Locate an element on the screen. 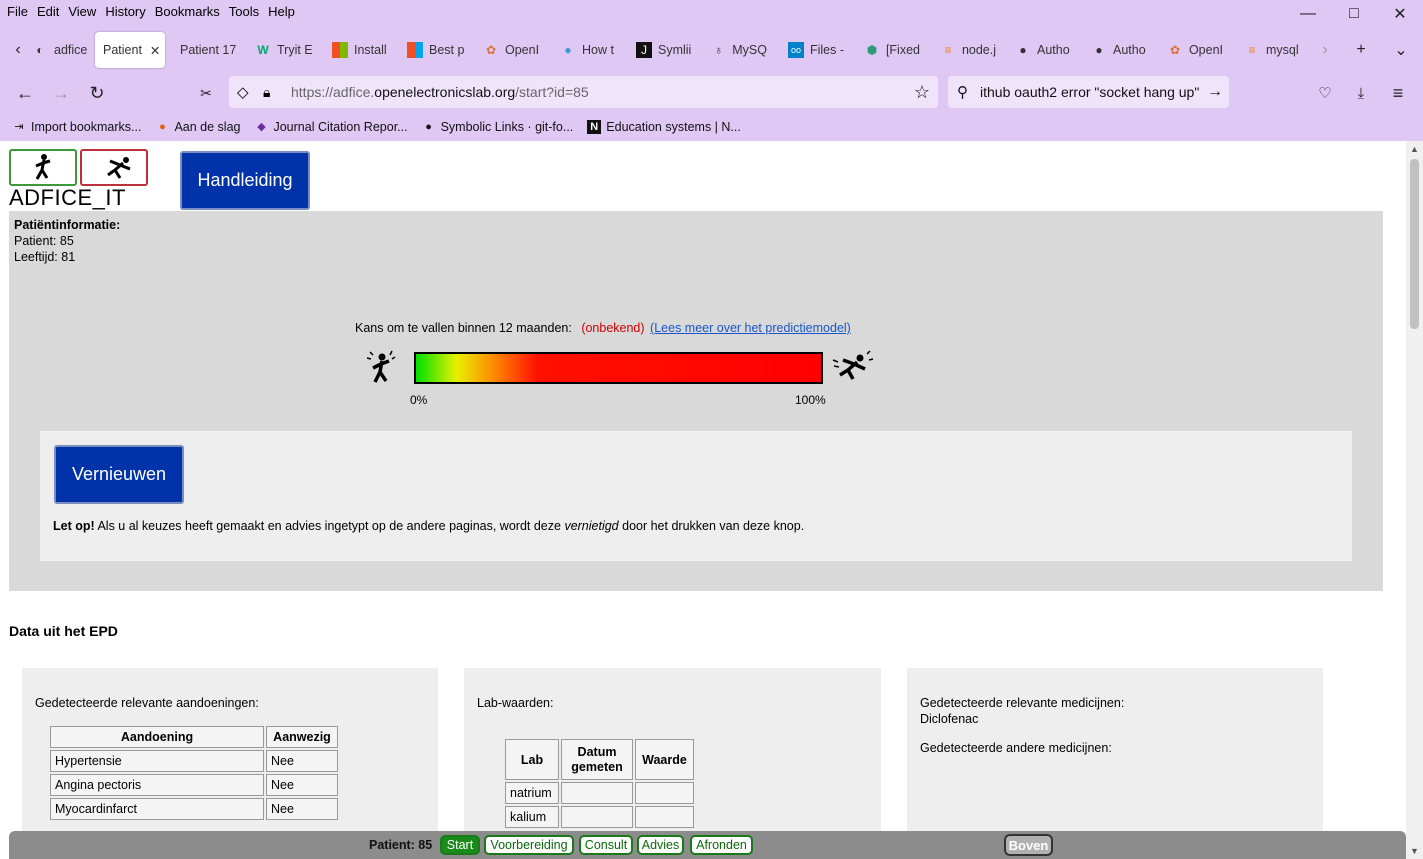  new-tab-icon: + is located at coordinates (1361, 50).